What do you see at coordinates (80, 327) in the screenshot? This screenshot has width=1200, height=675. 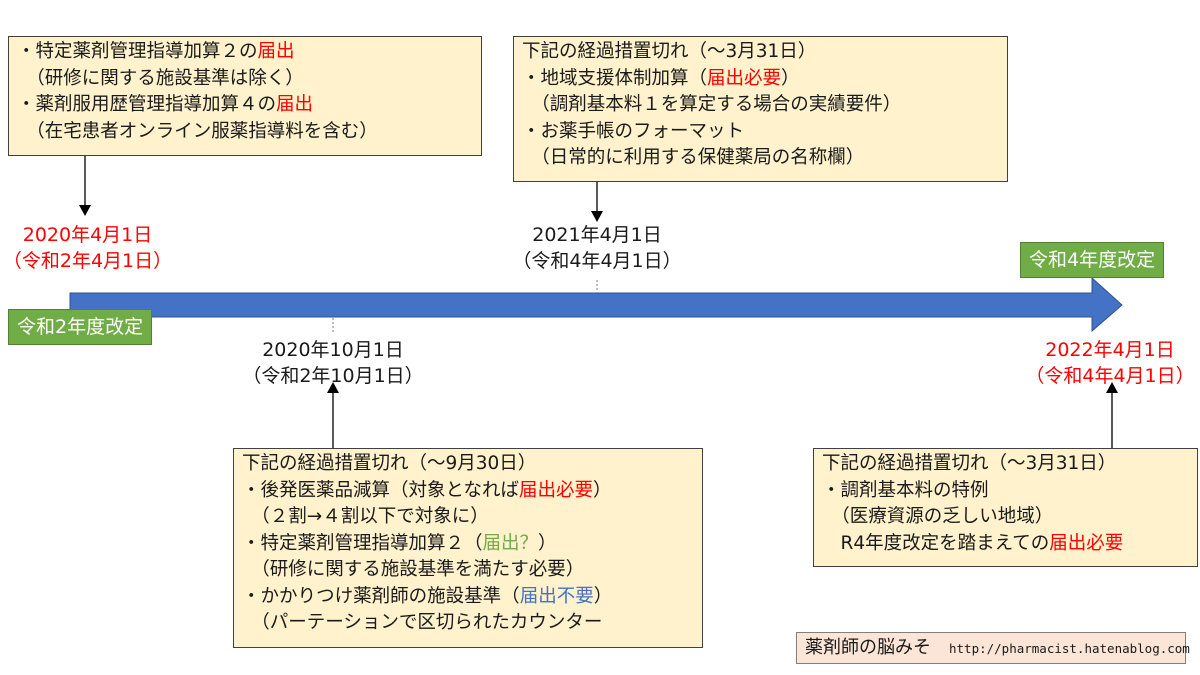 I see `revision-tag-r2: 令和2年度改定` at bounding box center [80, 327].